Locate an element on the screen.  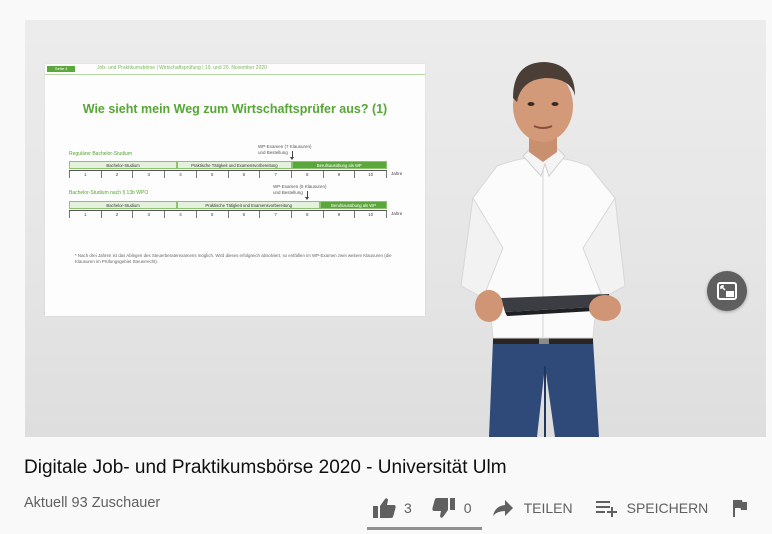
section2-wp-label: WP-Examen (5 Klausuren) und Bestellung is located at coordinates (300, 189).